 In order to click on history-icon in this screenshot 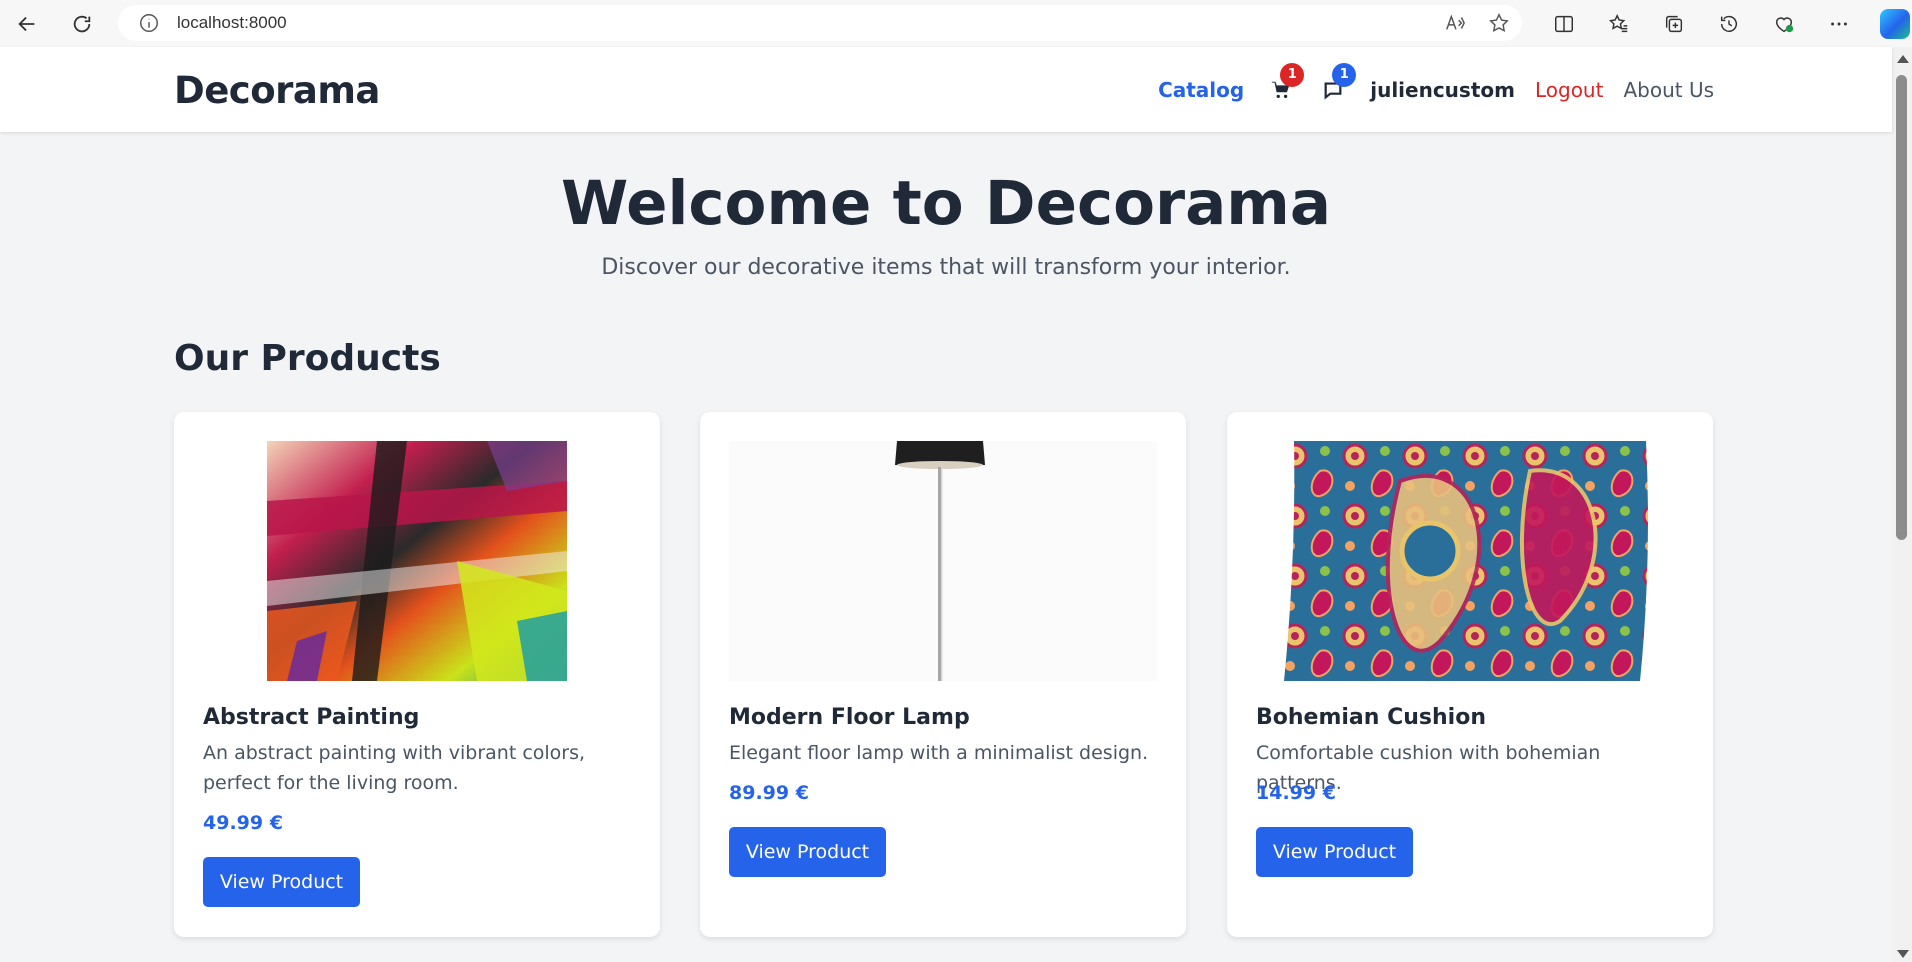, I will do `click(1728, 24)`.